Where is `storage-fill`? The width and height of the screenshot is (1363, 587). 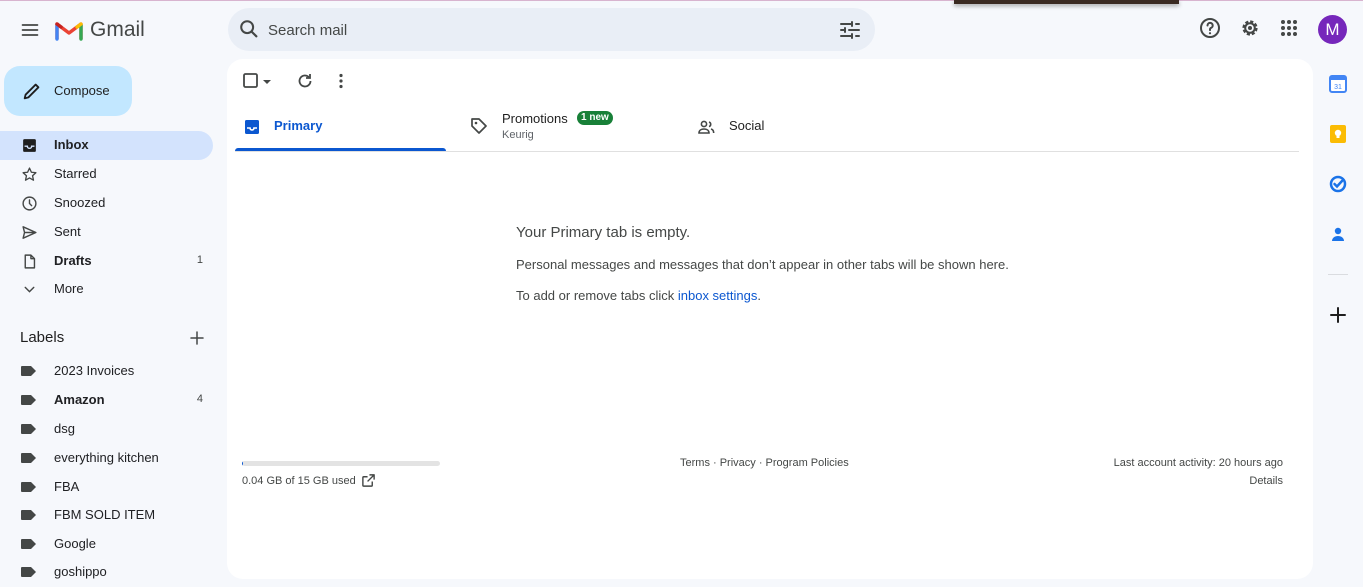
storage-fill is located at coordinates (242, 463).